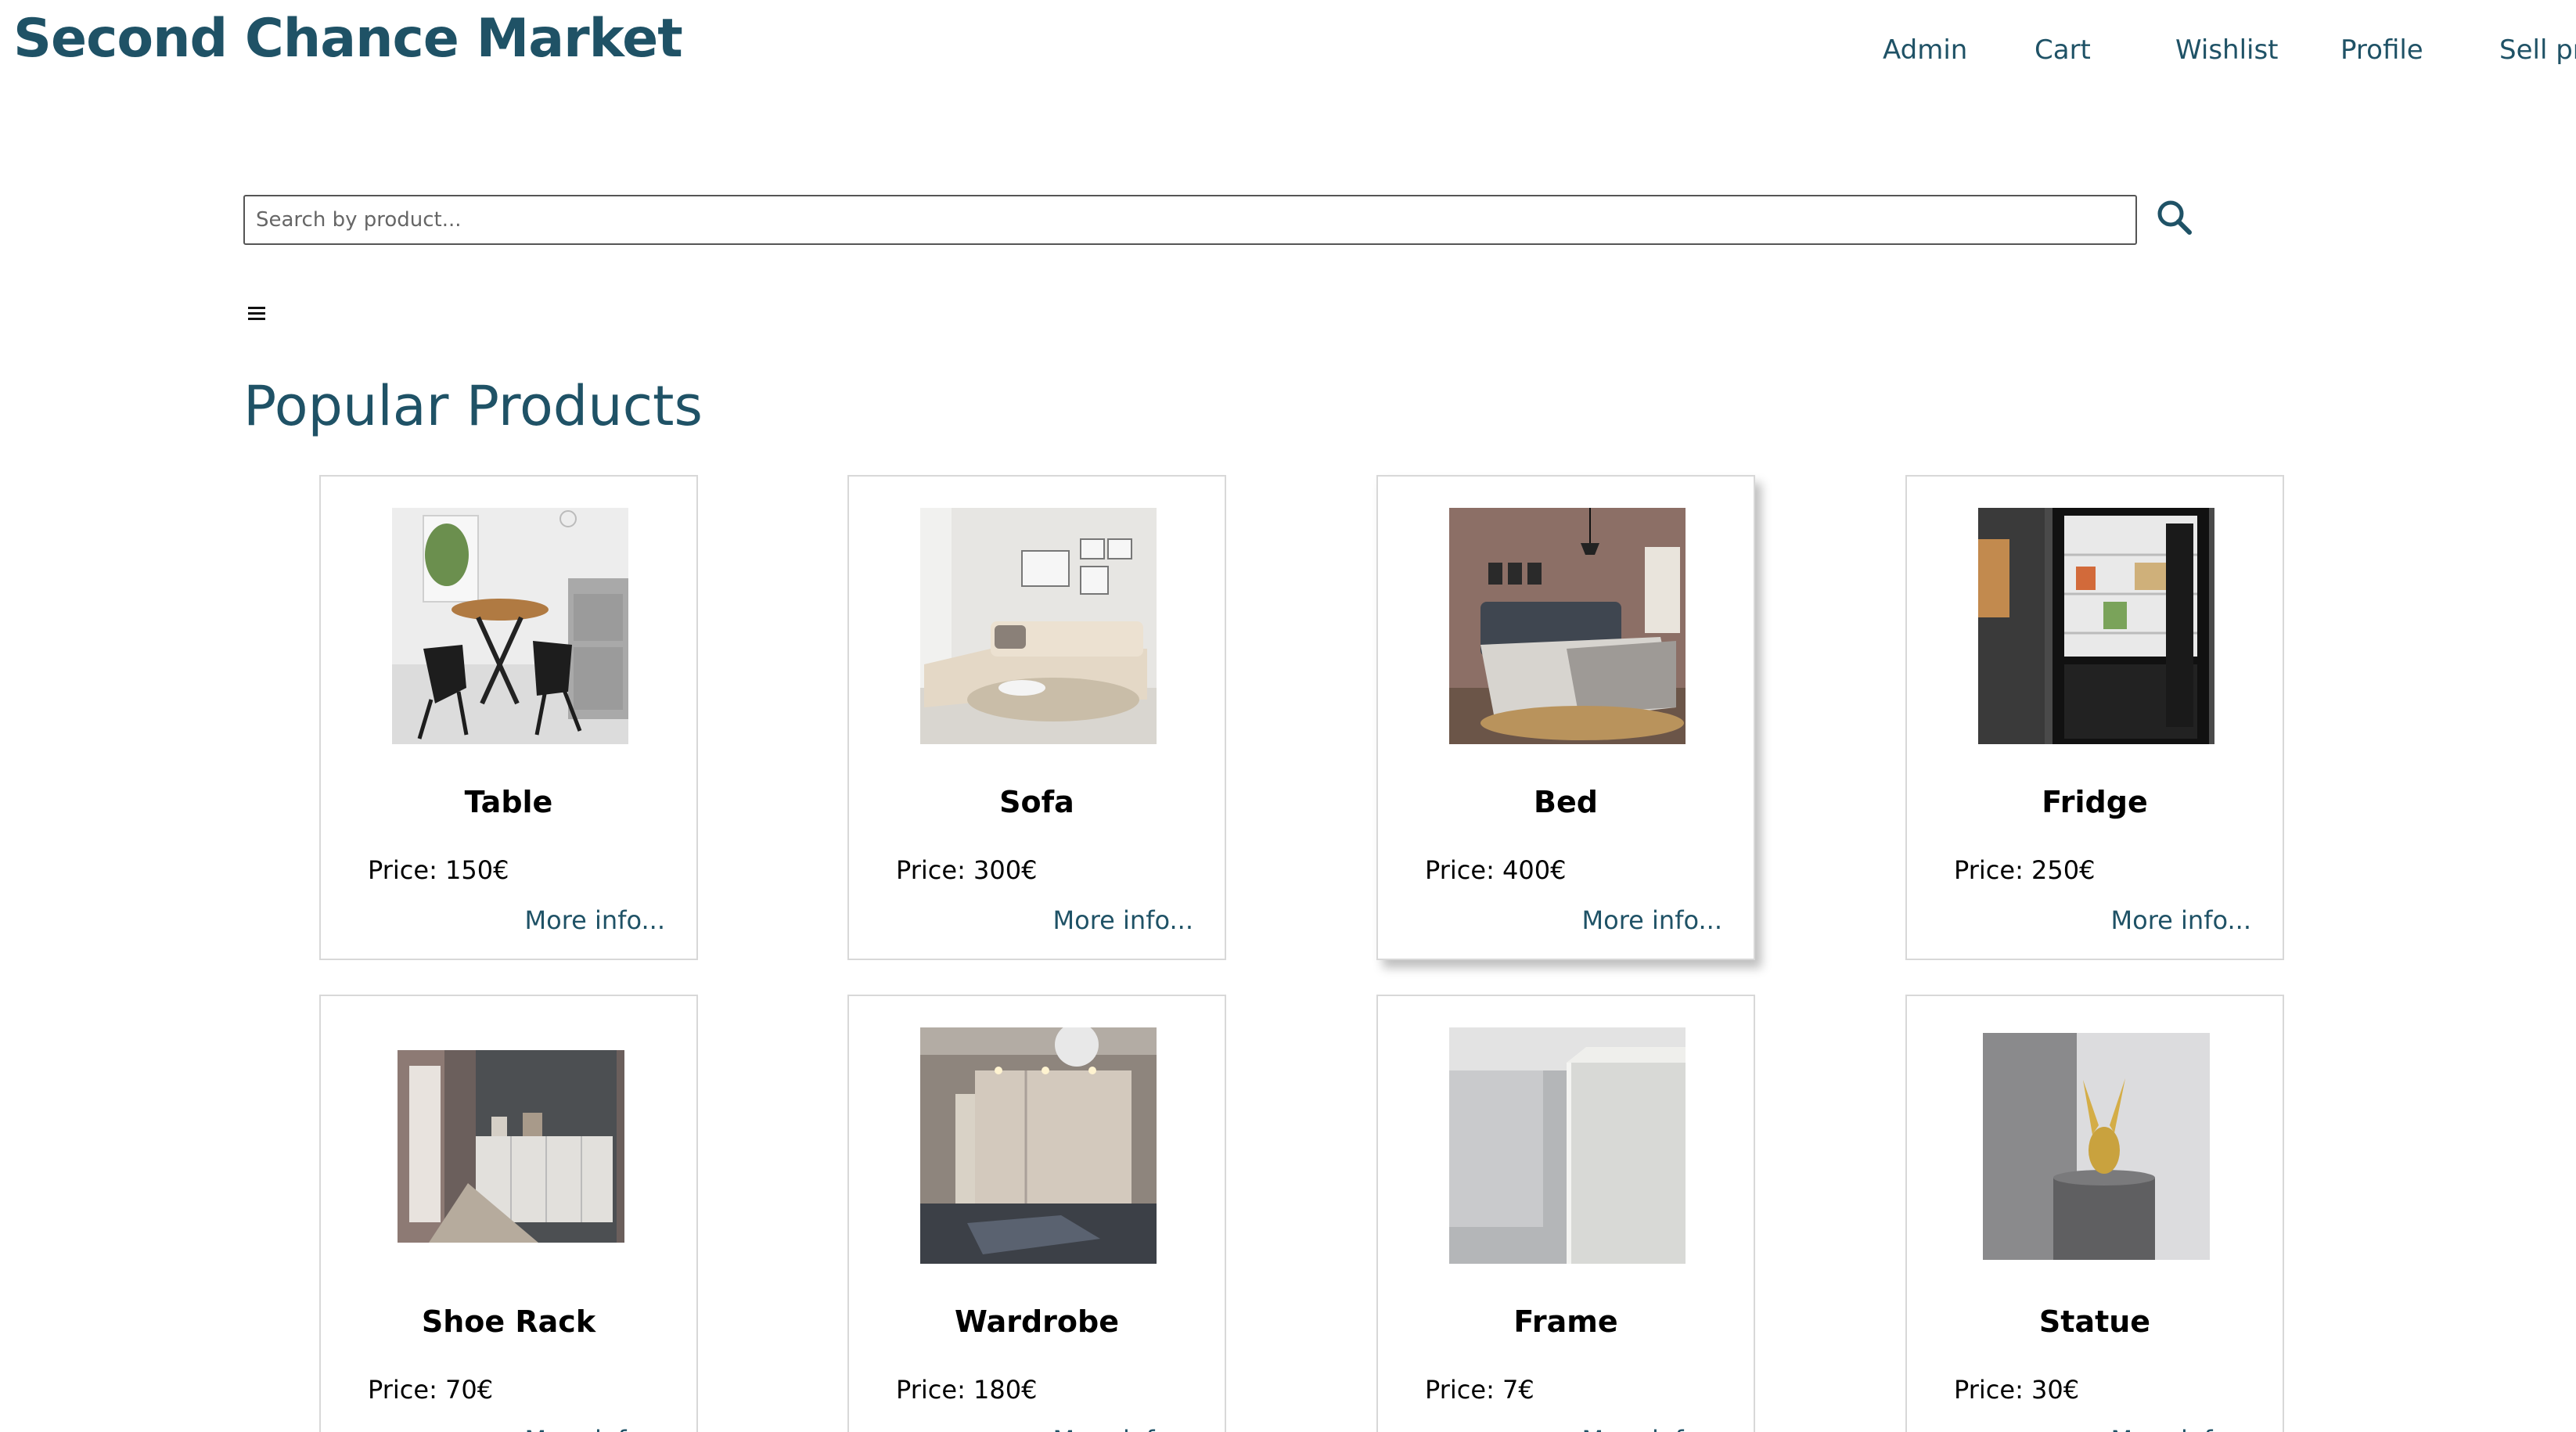  Describe the element at coordinates (1925, 50) in the screenshot. I see `nav-admin: Admin` at that location.